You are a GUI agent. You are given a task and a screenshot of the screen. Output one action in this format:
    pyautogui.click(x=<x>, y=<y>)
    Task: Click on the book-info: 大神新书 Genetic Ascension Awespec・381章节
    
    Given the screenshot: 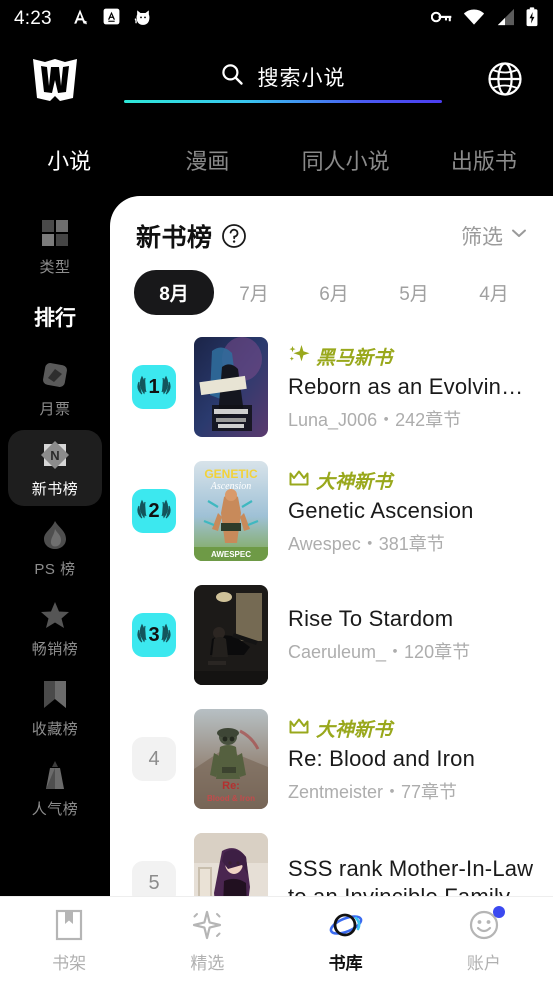 What is the action you would take?
    pyautogui.click(x=411, y=511)
    